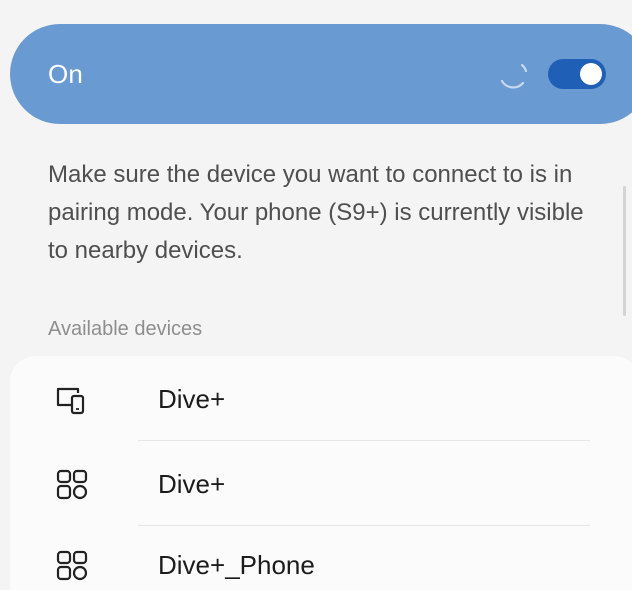 This screenshot has width=632, height=590. What do you see at coordinates (591, 74) in the screenshot?
I see `toggle-knob` at bounding box center [591, 74].